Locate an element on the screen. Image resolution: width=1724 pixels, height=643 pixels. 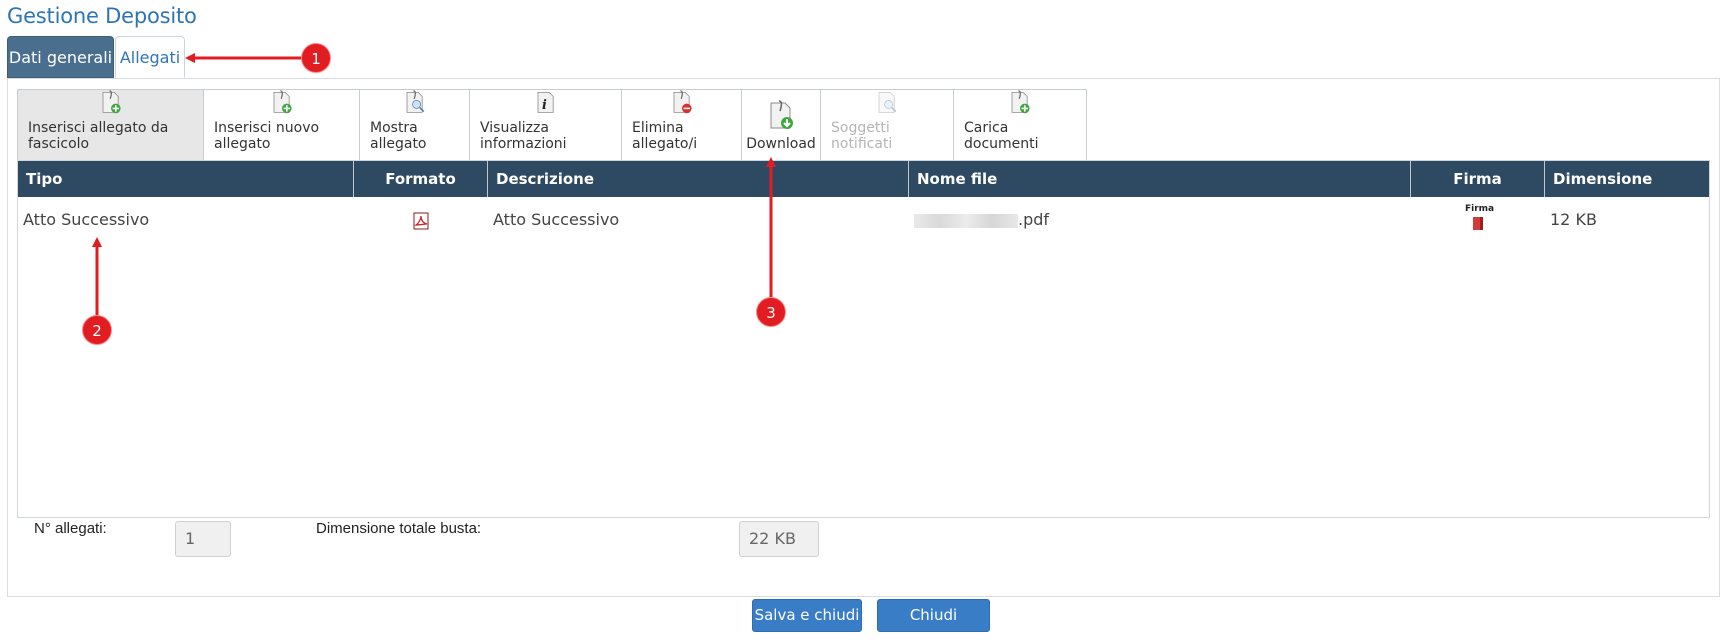
annotation-badge-1: 1 is located at coordinates (316, 58).